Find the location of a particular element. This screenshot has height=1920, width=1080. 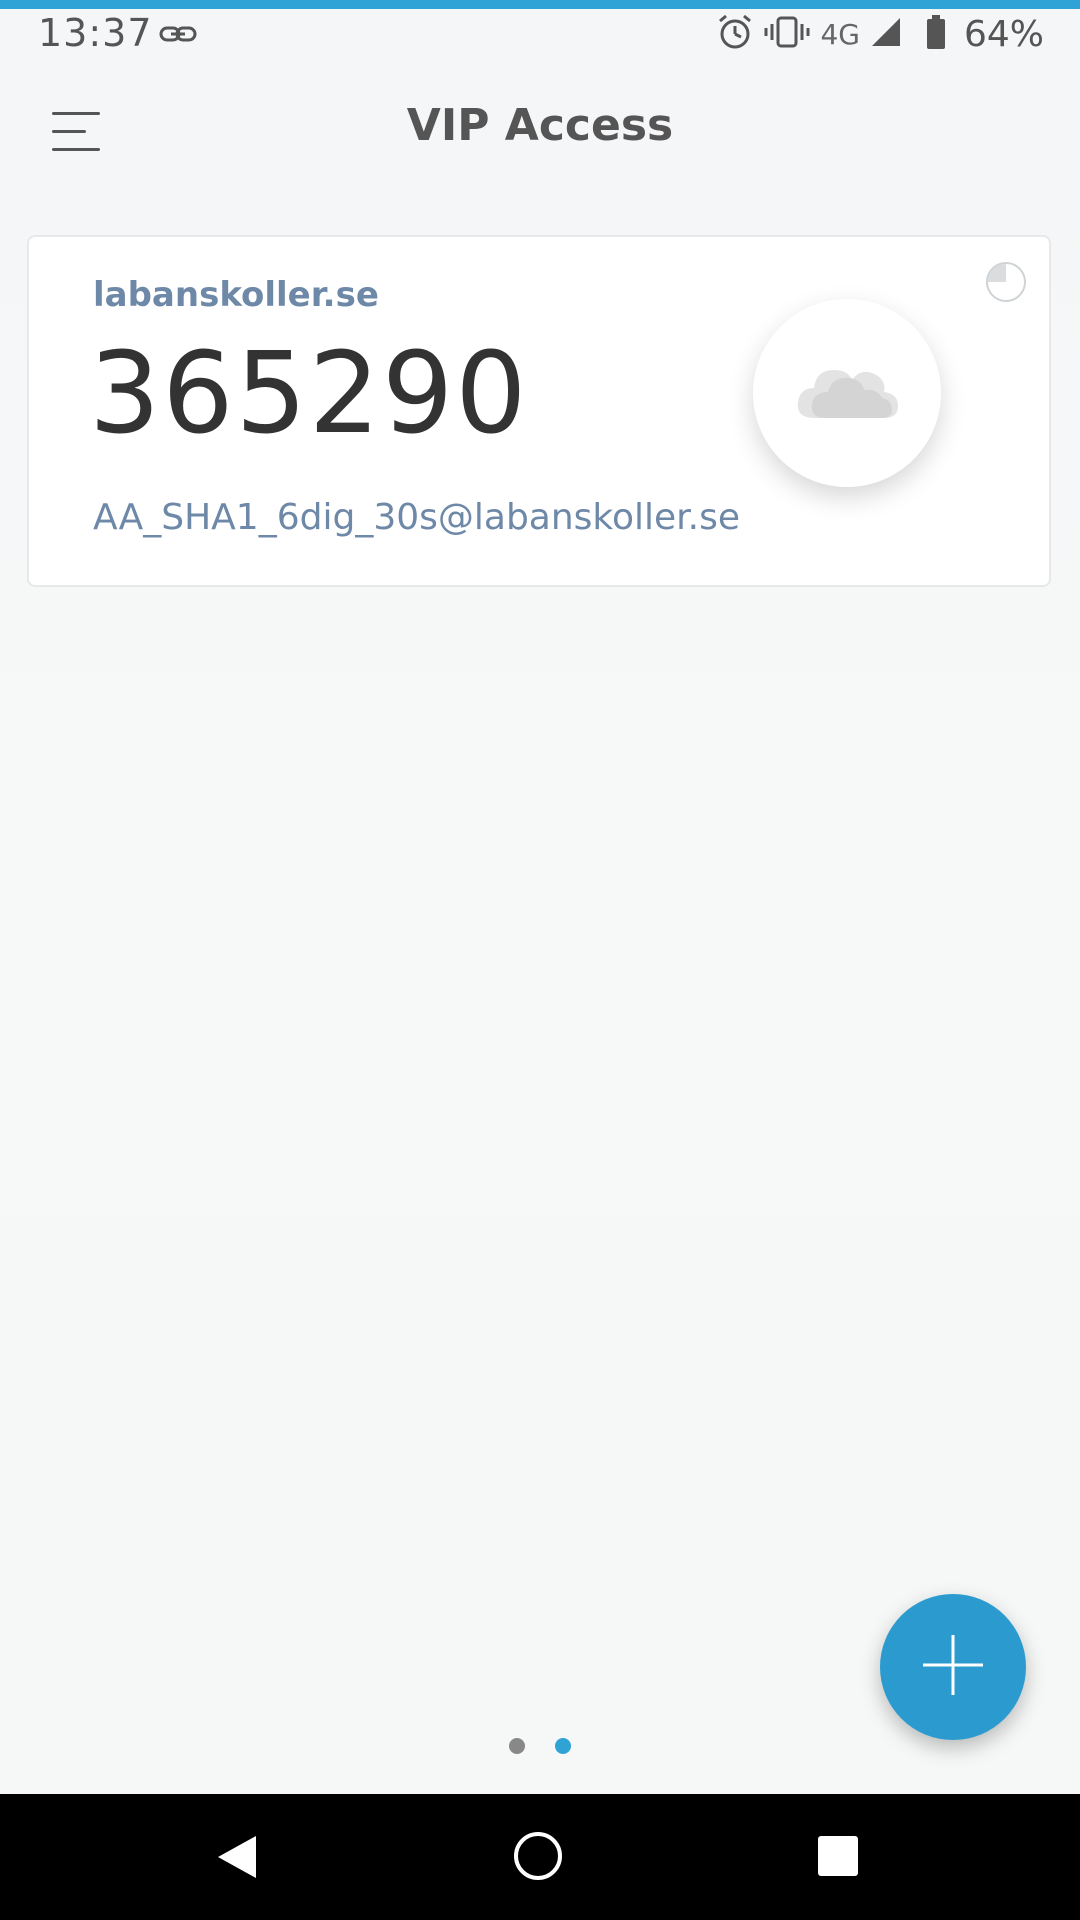

plus-icon is located at coordinates (953, 1667).